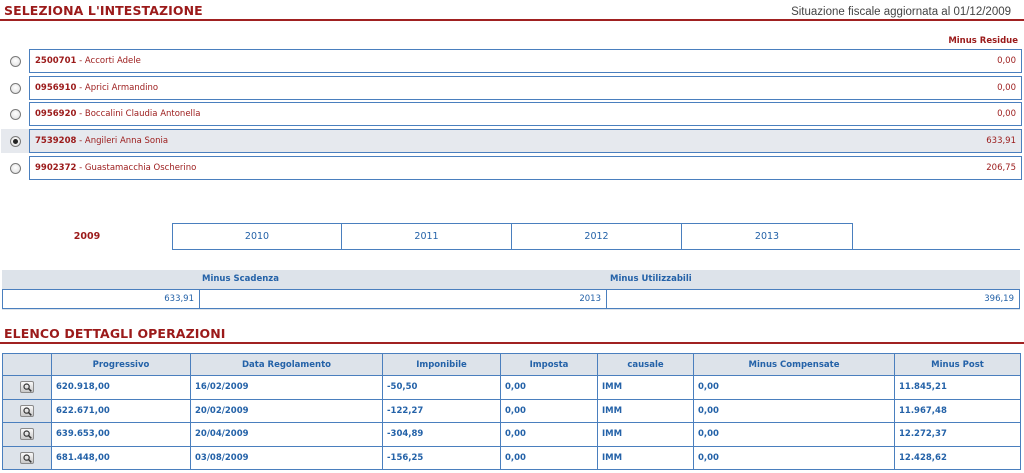 The height and width of the screenshot is (473, 1024). I want to click on account-code: 0956910, so click(56, 88).